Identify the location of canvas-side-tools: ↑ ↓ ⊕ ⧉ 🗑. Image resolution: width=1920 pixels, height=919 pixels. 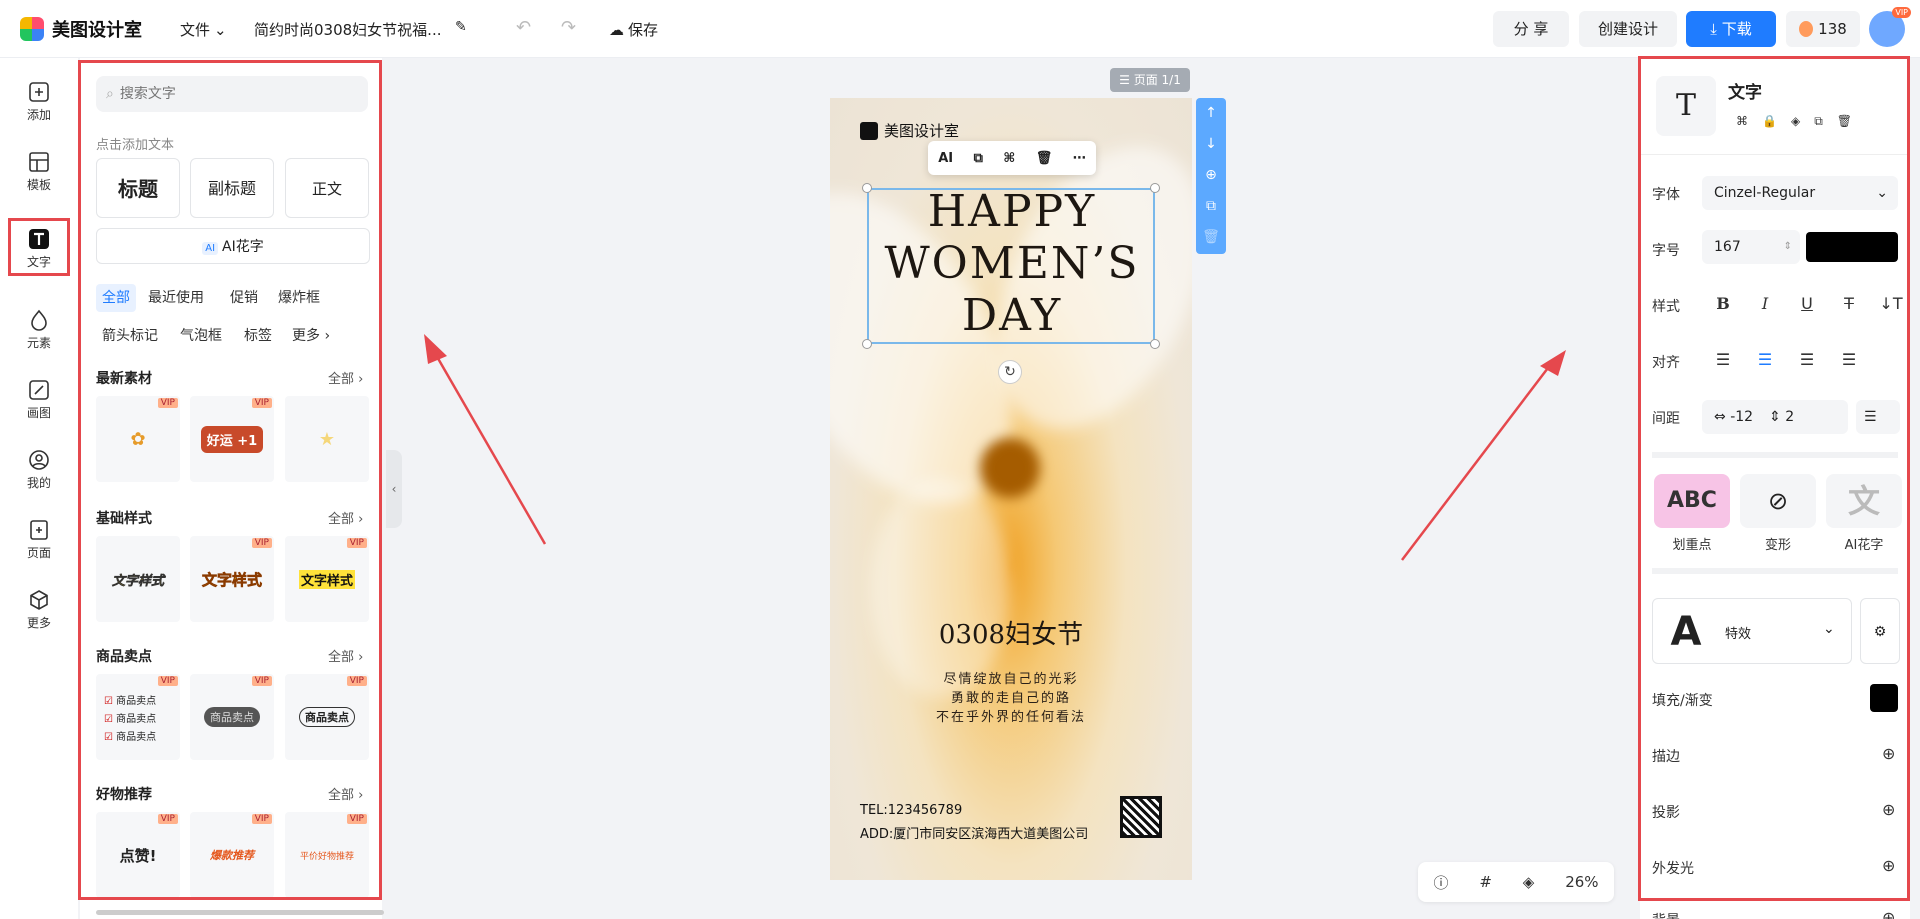
(1211, 176).